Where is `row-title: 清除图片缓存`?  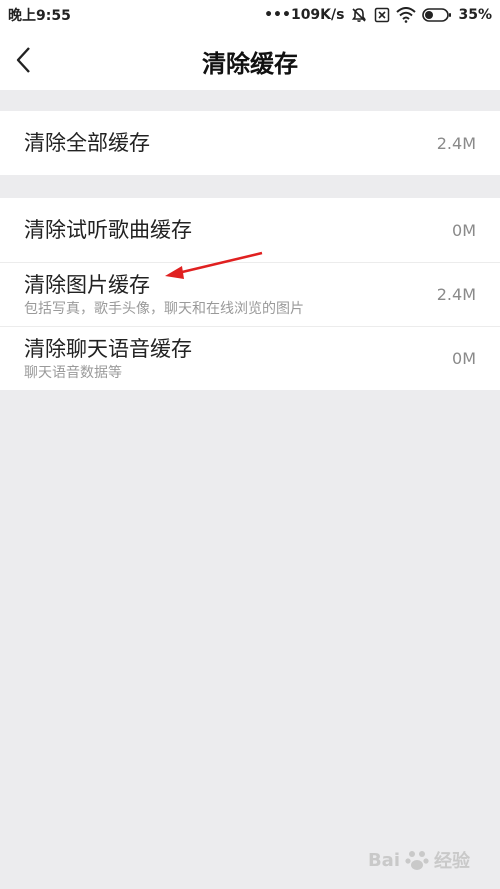 row-title: 清除图片缓存 is located at coordinates (87, 284).